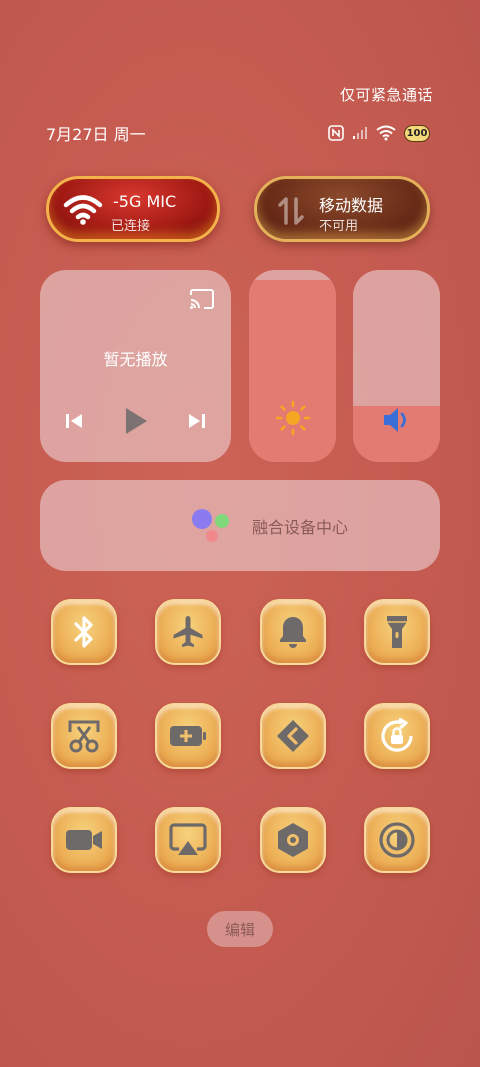  I want to click on screenshot-toggle, so click(84, 736).